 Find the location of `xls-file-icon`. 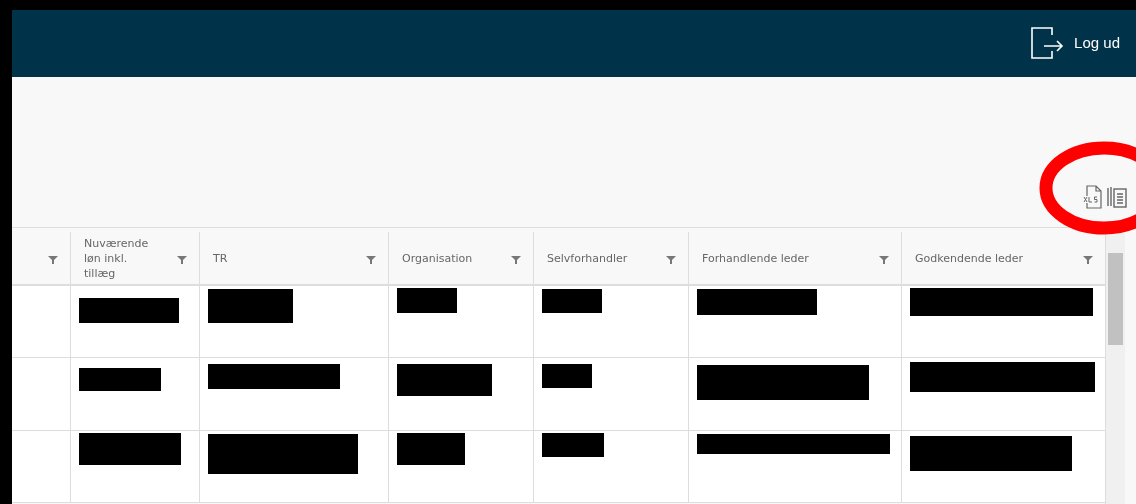

xls-file-icon is located at coordinates (1093, 197).